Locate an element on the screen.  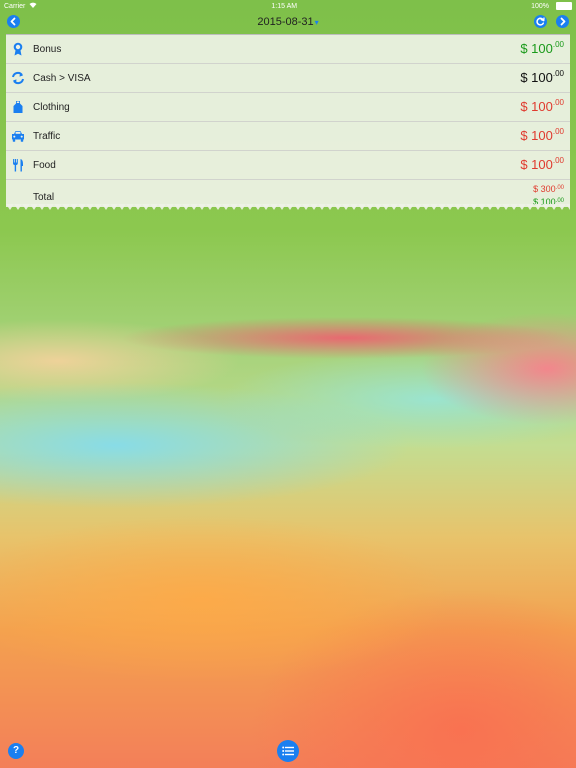
transaction-row: Bonus $ 100.00 is located at coordinates (288, 49).